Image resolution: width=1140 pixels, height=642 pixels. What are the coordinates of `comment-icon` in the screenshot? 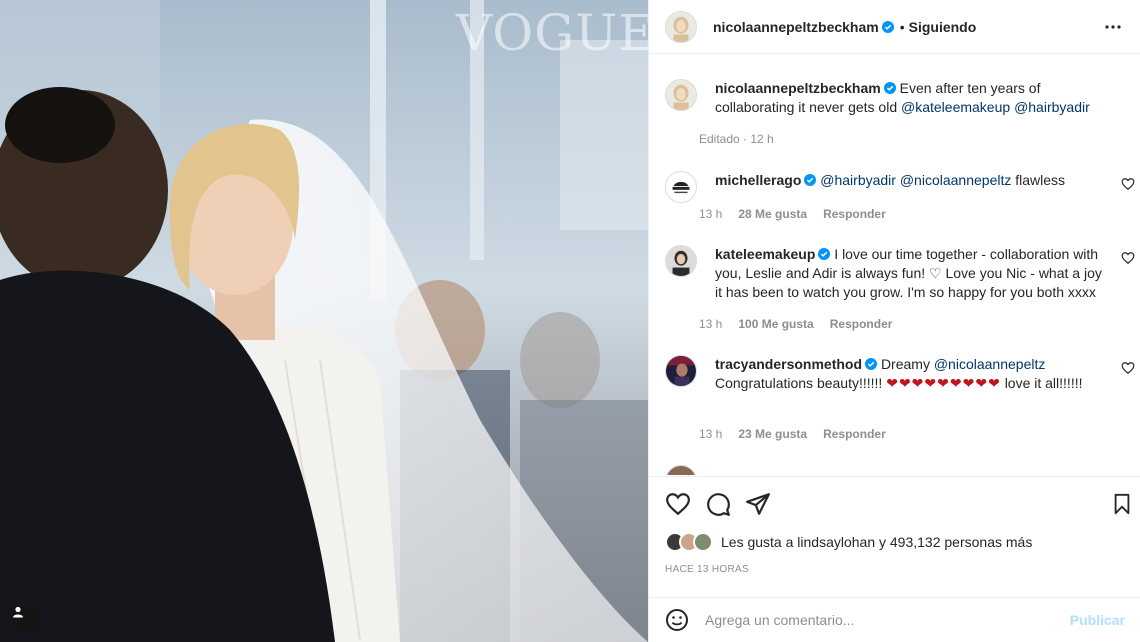 It's located at (718, 504).